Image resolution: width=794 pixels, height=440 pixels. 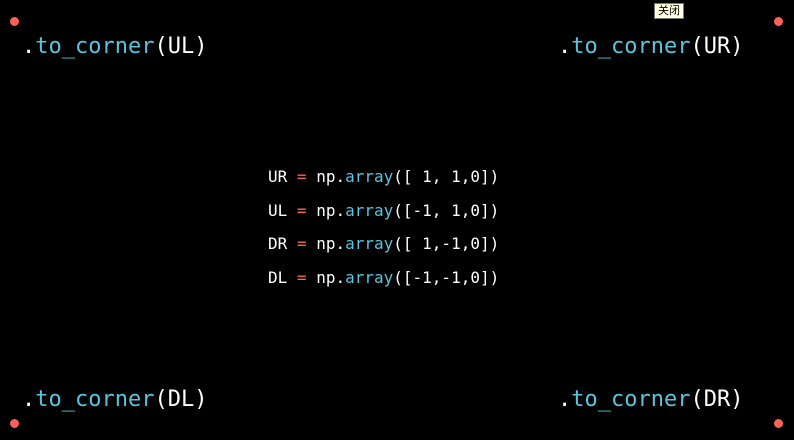 I want to click on code-var: UL, so click(x=278, y=210).